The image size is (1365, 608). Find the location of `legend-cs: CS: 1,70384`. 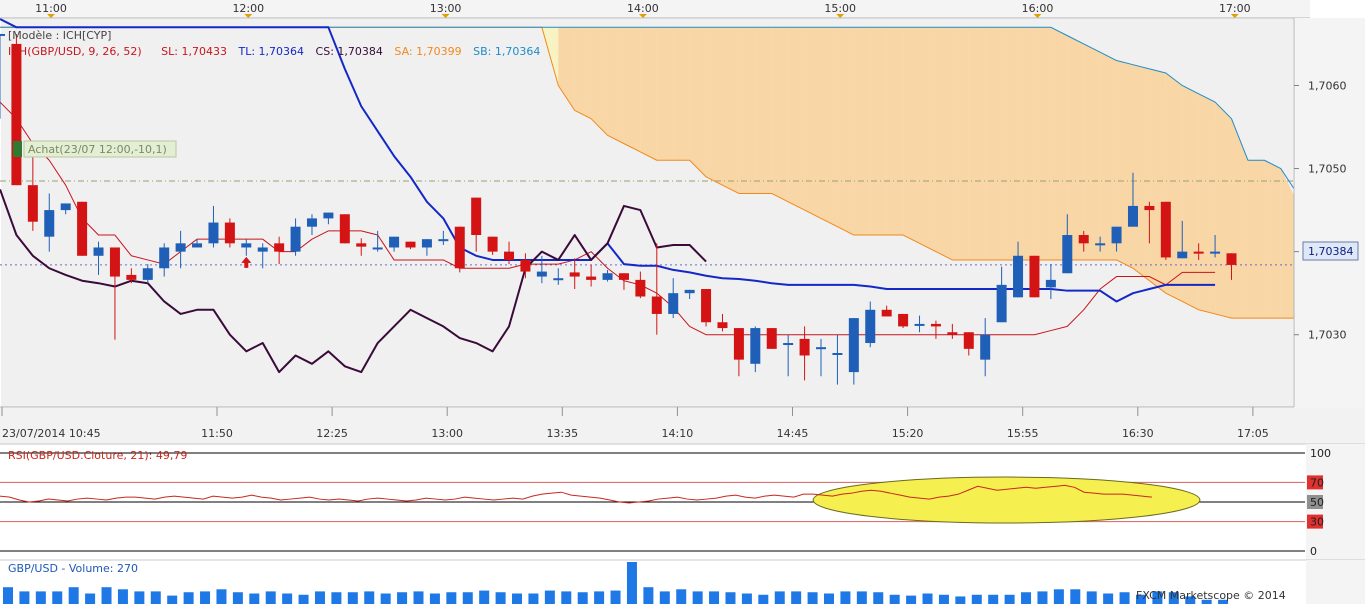

legend-cs: CS: 1,70384 is located at coordinates (349, 51).